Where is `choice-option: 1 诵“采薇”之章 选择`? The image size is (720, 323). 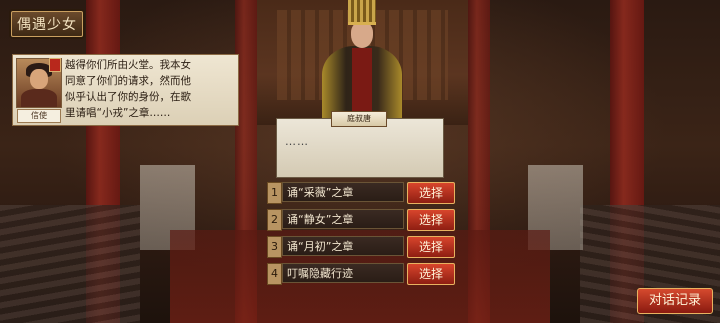
choice-option: 1 诵“采薇”之章 选择 is located at coordinates (361, 193).